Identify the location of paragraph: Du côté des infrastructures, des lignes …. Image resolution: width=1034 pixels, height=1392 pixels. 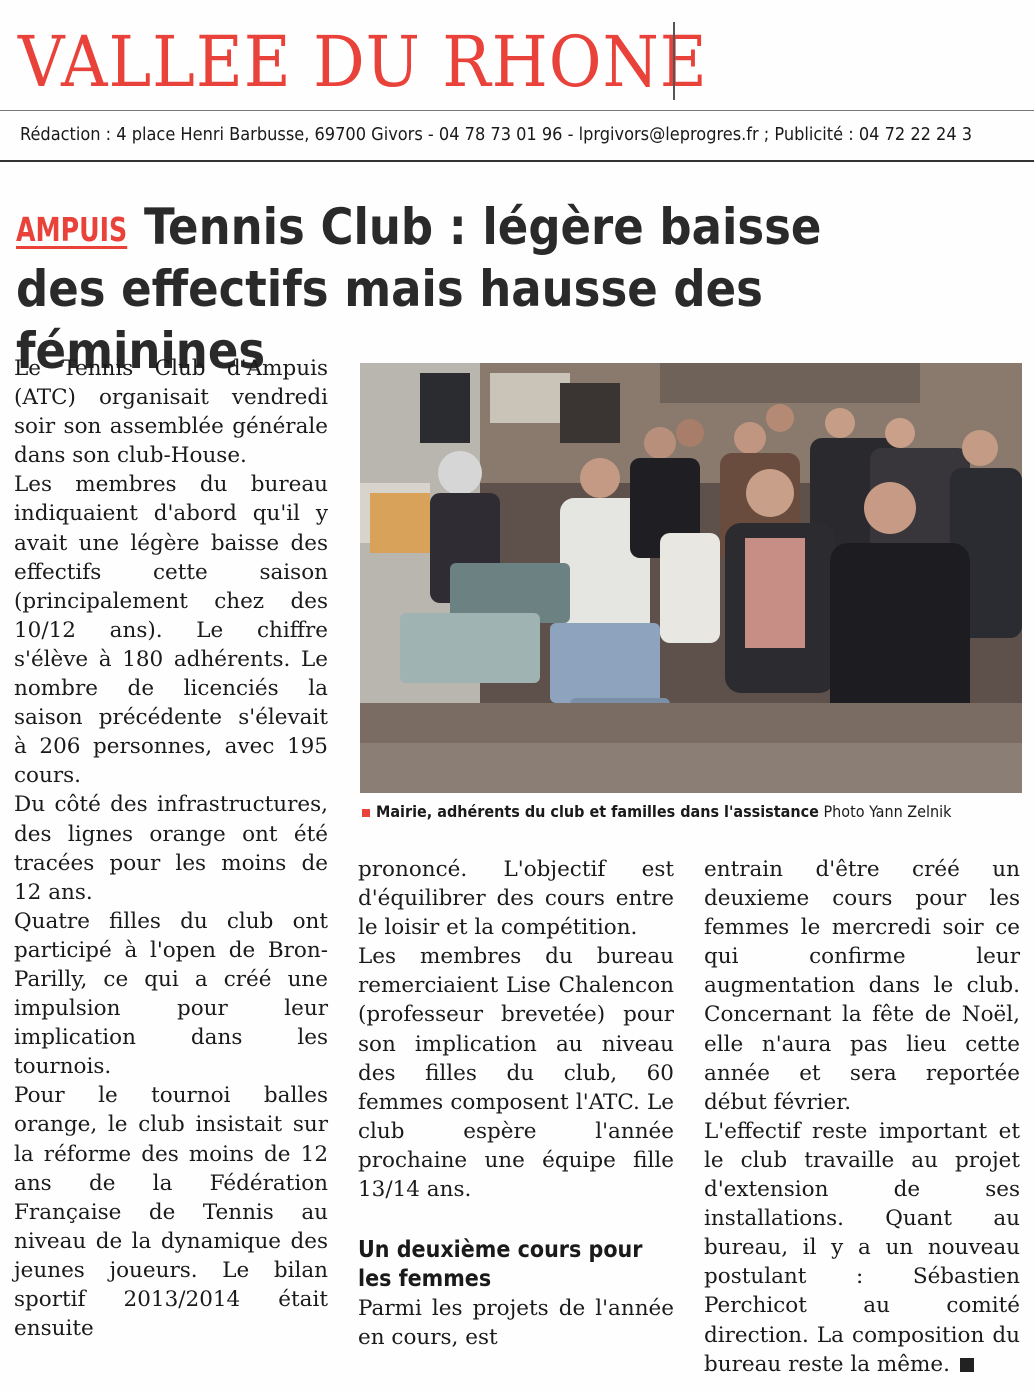
(171, 848).